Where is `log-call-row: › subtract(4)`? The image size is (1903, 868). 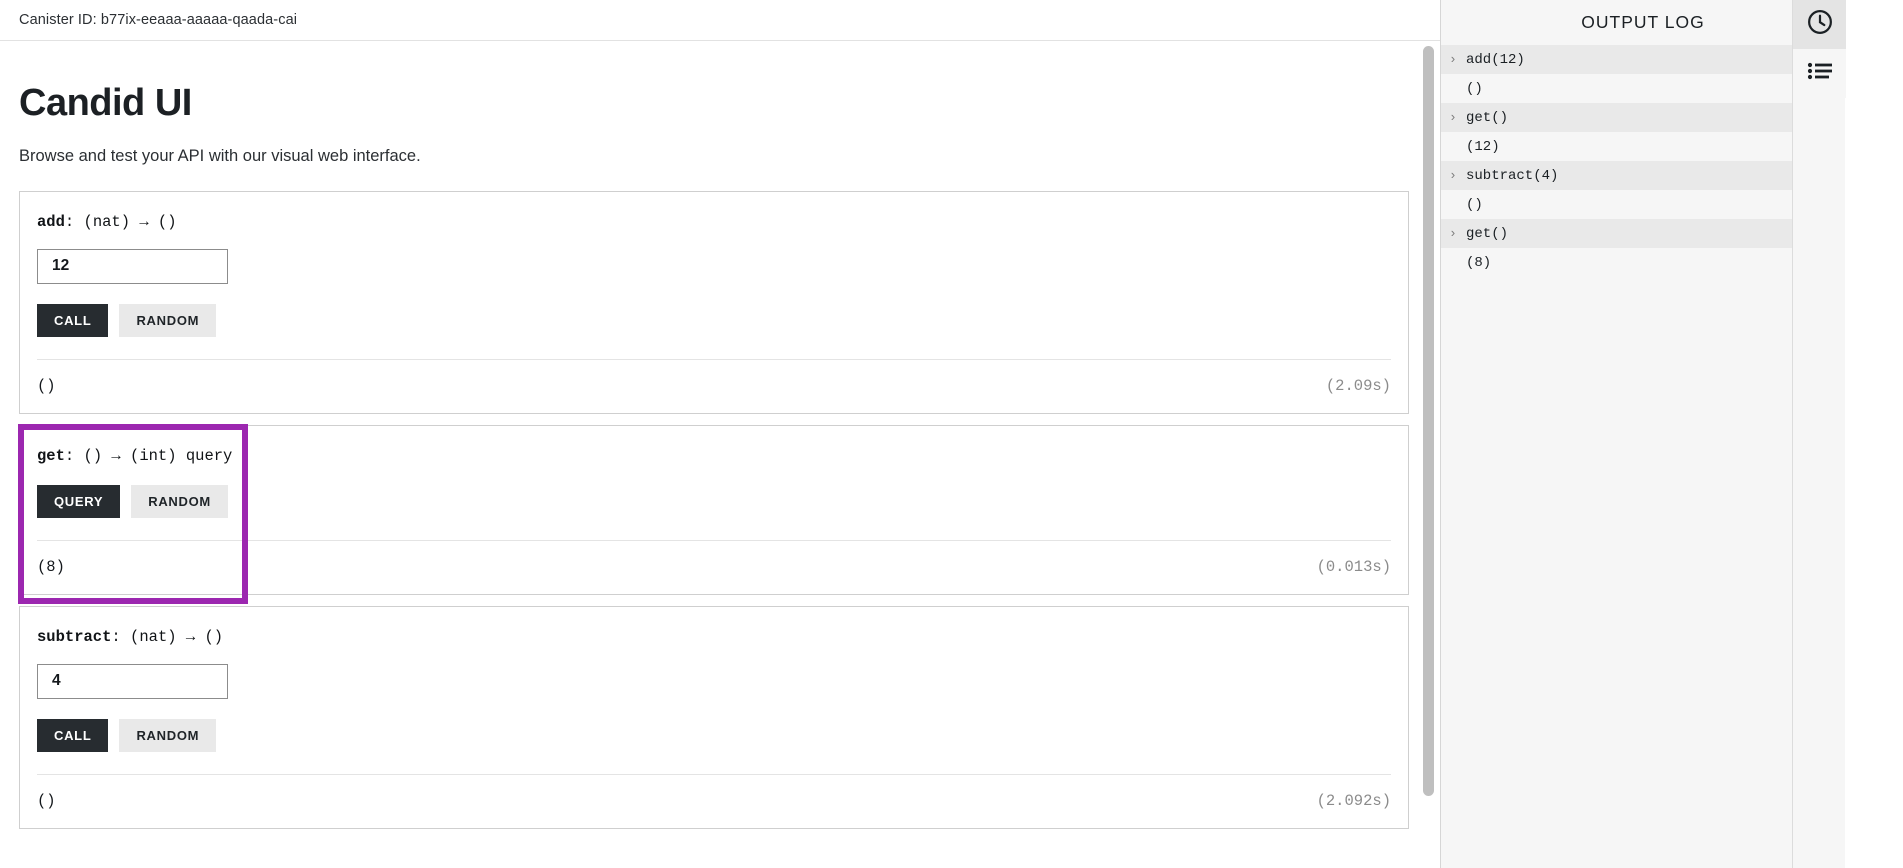
log-call-row: › subtract(4) is located at coordinates (1643, 175).